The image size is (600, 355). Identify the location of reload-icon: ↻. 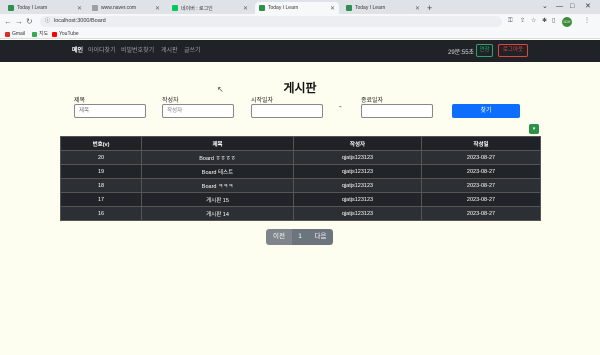
(29, 21).